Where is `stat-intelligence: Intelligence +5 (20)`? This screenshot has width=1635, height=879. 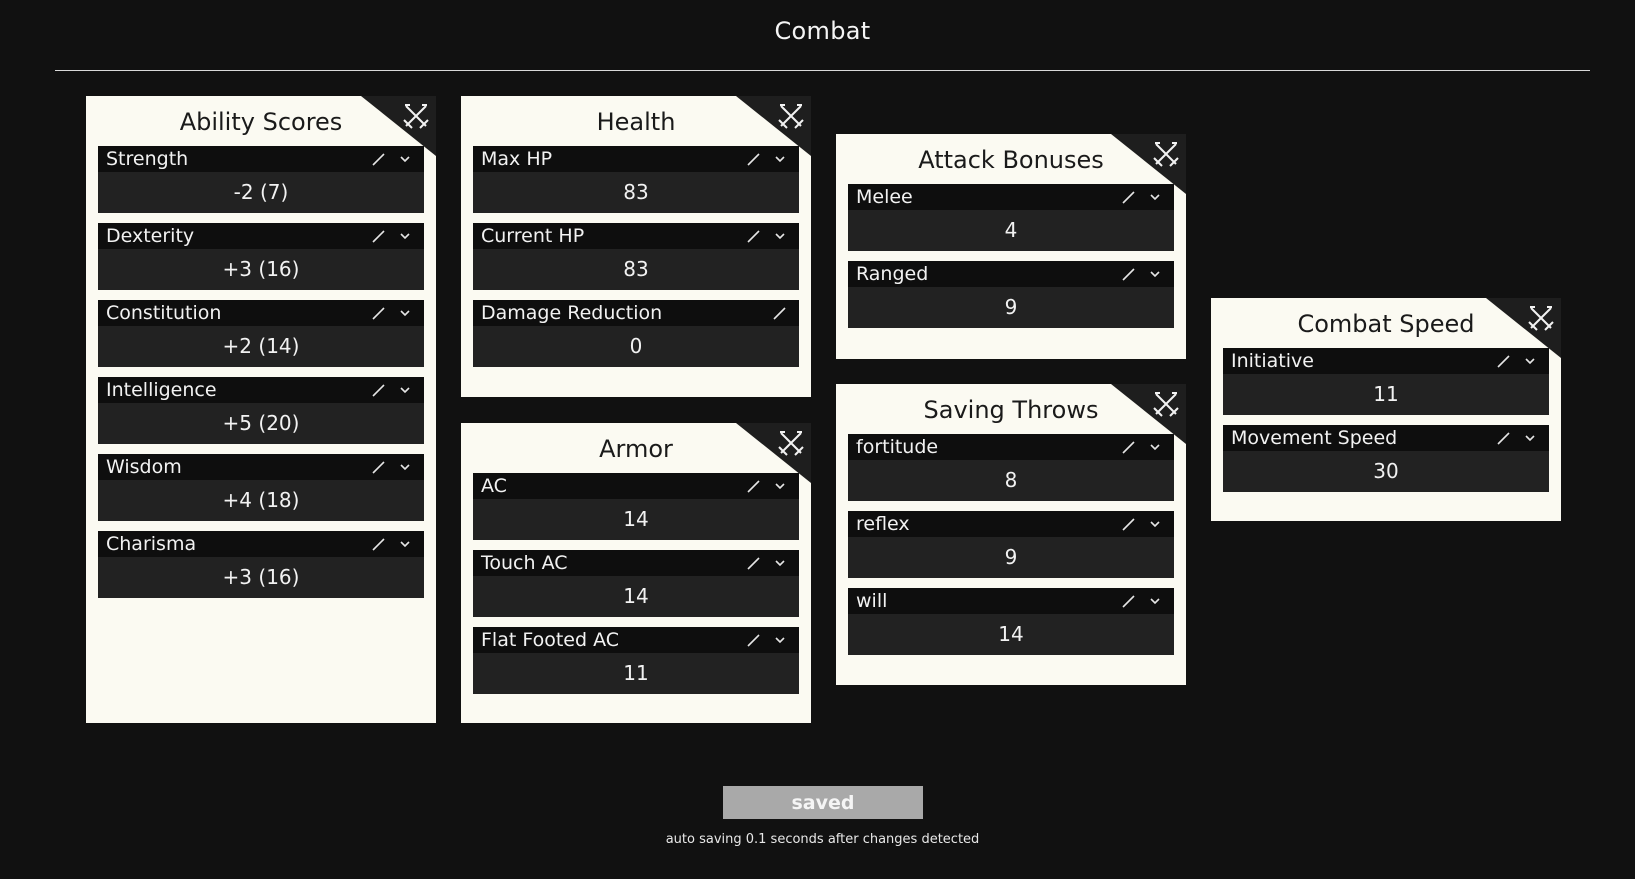
stat-intelligence: Intelligence +5 (20) is located at coordinates (261, 410).